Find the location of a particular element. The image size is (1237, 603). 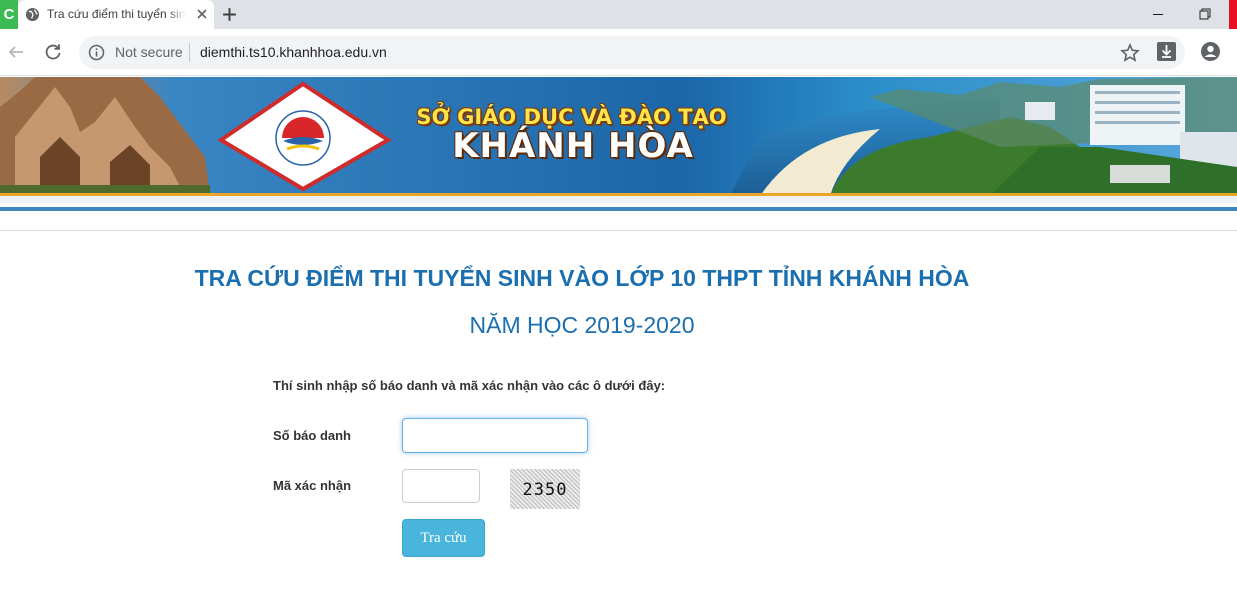

captcha-code: 2350 is located at coordinates (545, 490).